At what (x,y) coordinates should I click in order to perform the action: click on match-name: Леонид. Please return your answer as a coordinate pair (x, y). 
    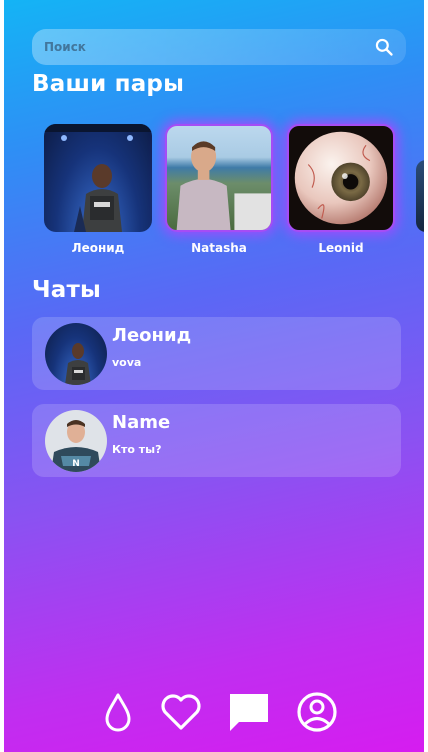
    Looking at the image, I should click on (98, 248).